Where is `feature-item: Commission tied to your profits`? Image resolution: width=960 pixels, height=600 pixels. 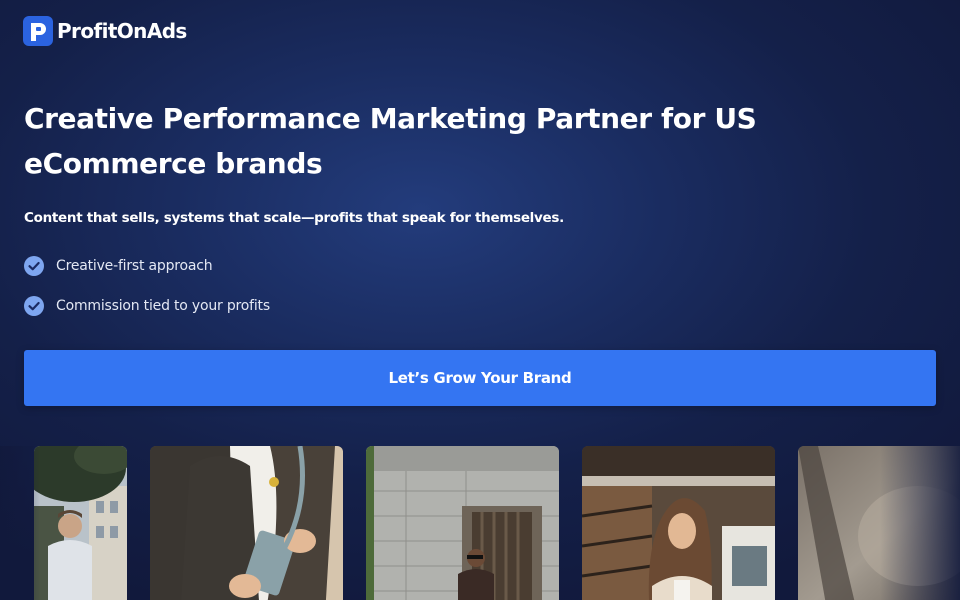
feature-item: Commission tied to your profits is located at coordinates (147, 306).